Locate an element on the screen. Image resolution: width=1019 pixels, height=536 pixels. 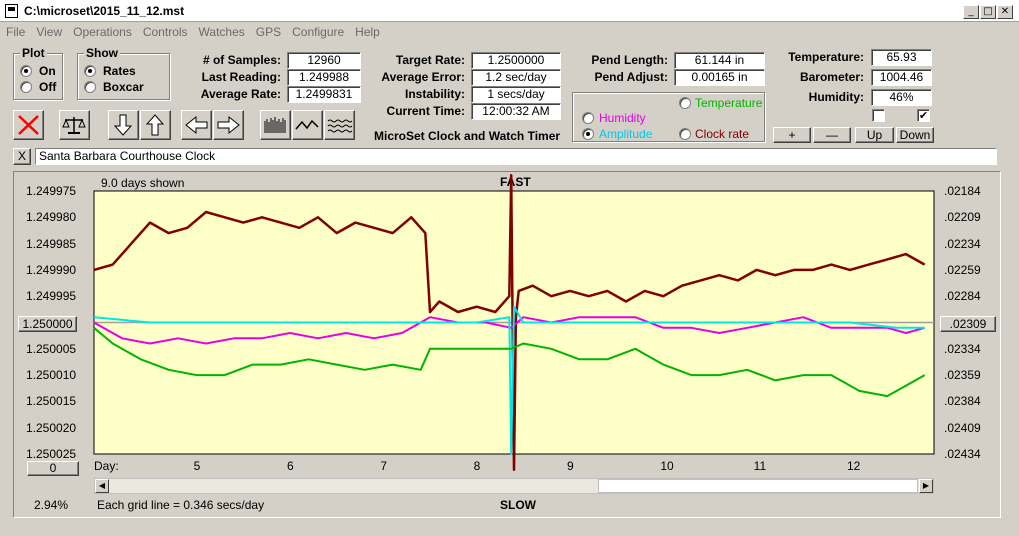
y-left-tick-label: 1.250005 is located at coordinates (51, 348).